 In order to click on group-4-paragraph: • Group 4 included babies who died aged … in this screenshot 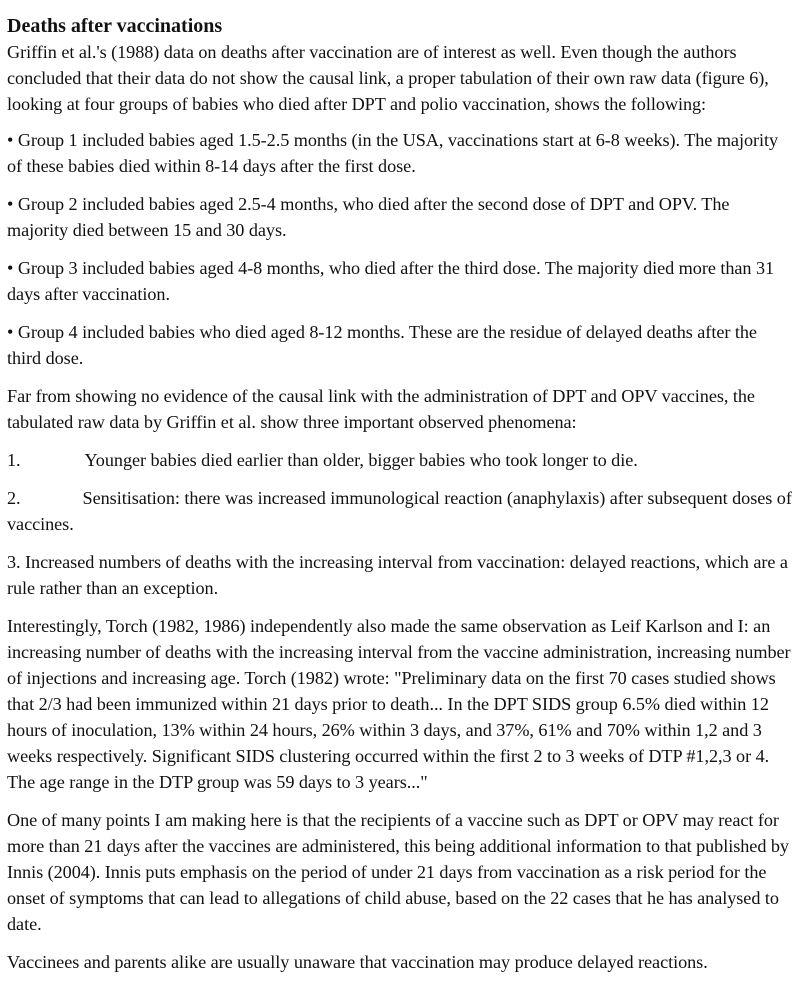, I will do `click(382, 345)`.